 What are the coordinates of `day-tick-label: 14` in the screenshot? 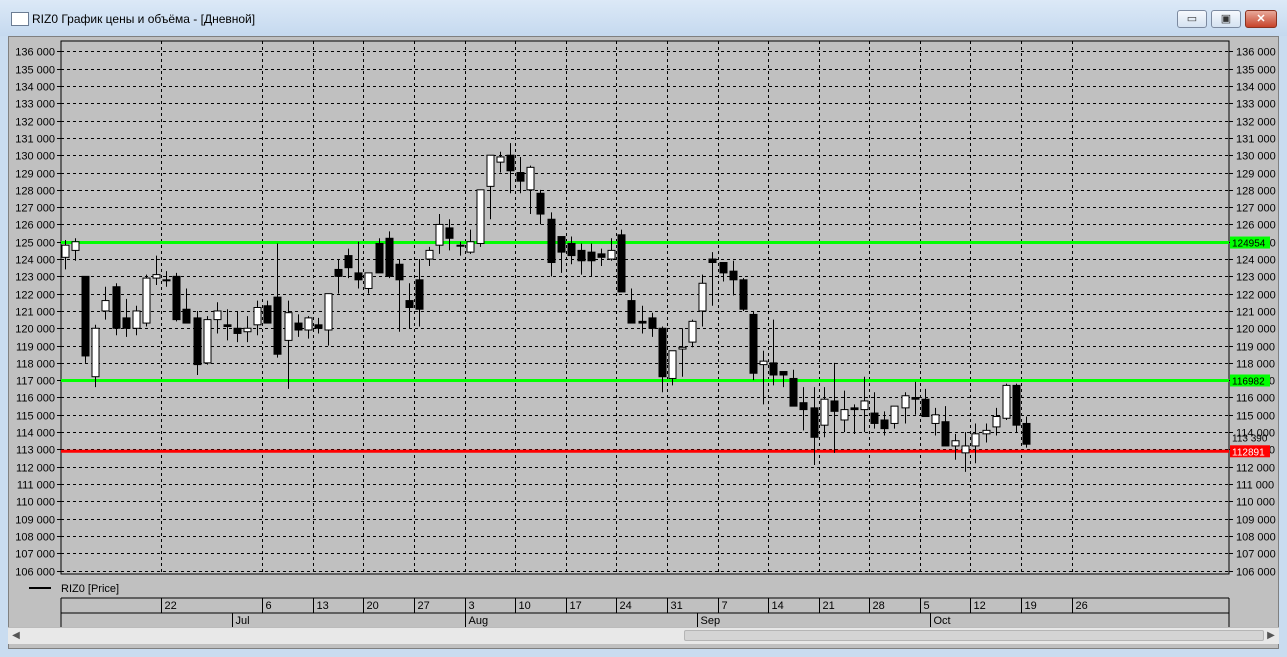 It's located at (778, 606).